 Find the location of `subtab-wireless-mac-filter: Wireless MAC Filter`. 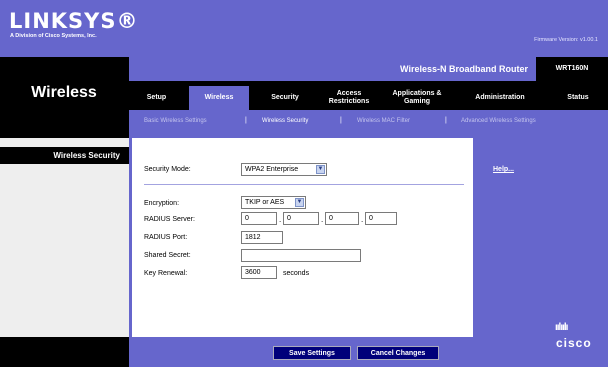

subtab-wireless-mac-filter: Wireless MAC Filter is located at coordinates (383, 121).